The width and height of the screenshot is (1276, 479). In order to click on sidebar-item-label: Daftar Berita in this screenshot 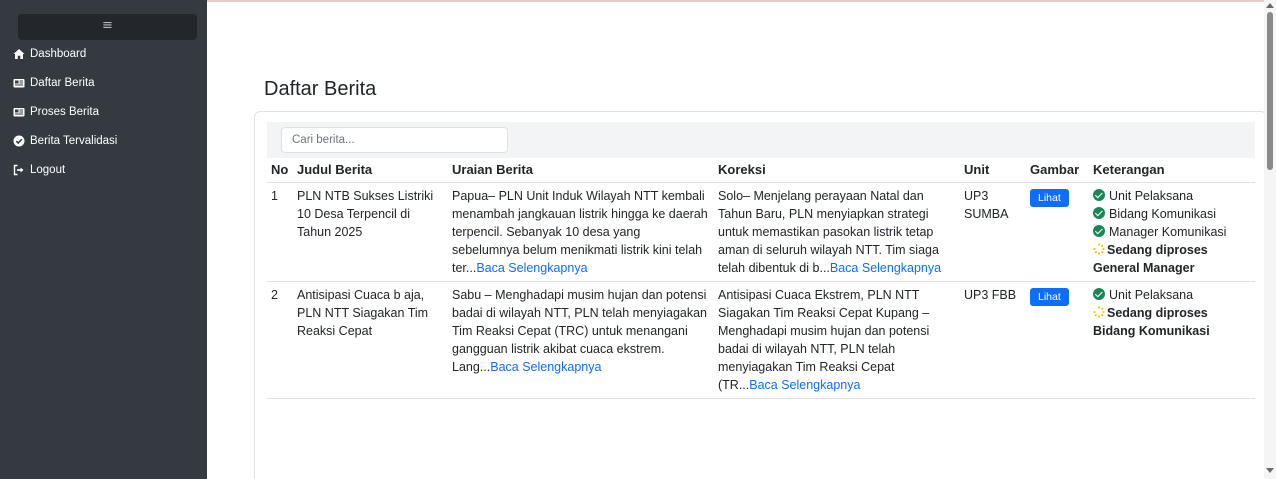, I will do `click(62, 83)`.